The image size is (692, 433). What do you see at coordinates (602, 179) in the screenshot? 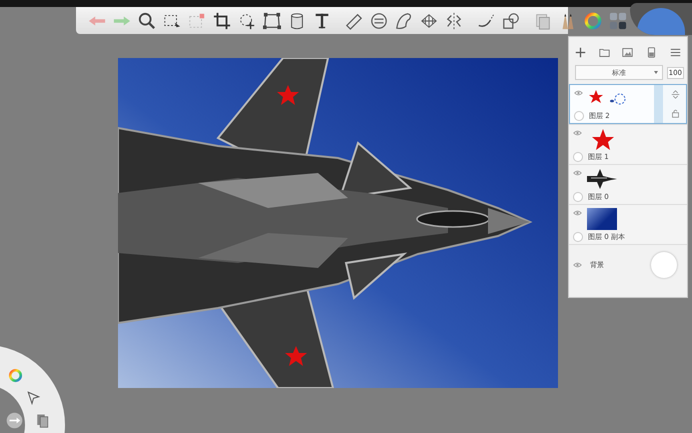
I see `jet-thumbnail-icon` at bounding box center [602, 179].